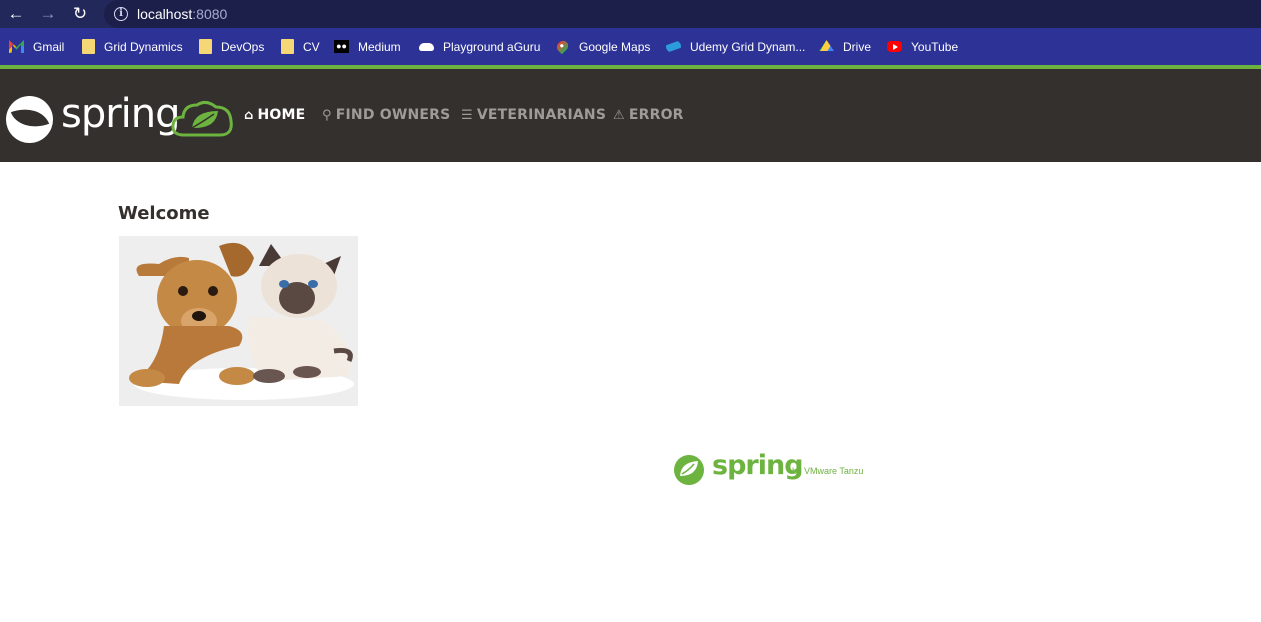 The width and height of the screenshot is (1261, 622). Describe the element at coordinates (656, 115) in the screenshot. I see `nav-error-label: ERROR` at that location.